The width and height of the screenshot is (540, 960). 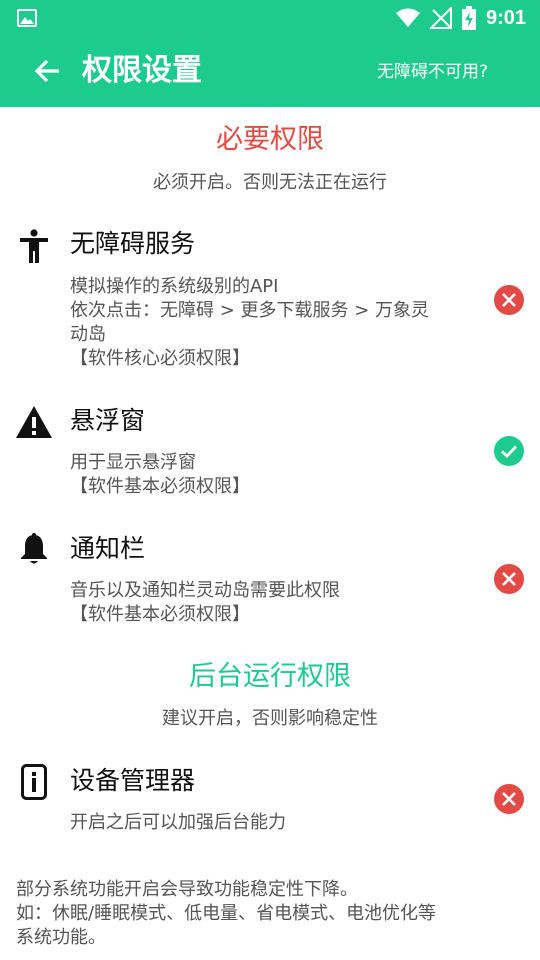 I want to click on status-bar: 9:01, so click(x=270, y=18).